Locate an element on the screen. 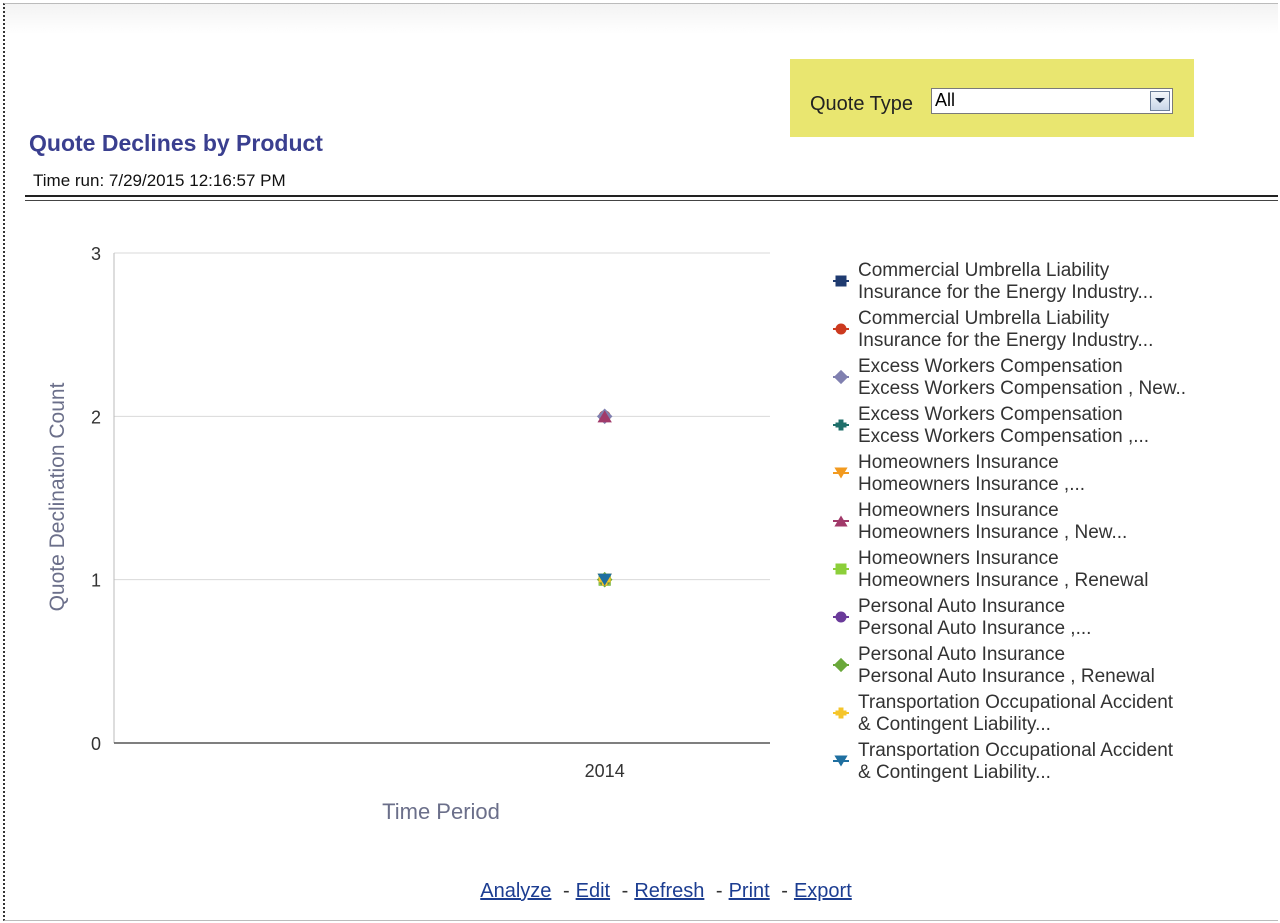  chevron-down-icon is located at coordinates (1160, 101).